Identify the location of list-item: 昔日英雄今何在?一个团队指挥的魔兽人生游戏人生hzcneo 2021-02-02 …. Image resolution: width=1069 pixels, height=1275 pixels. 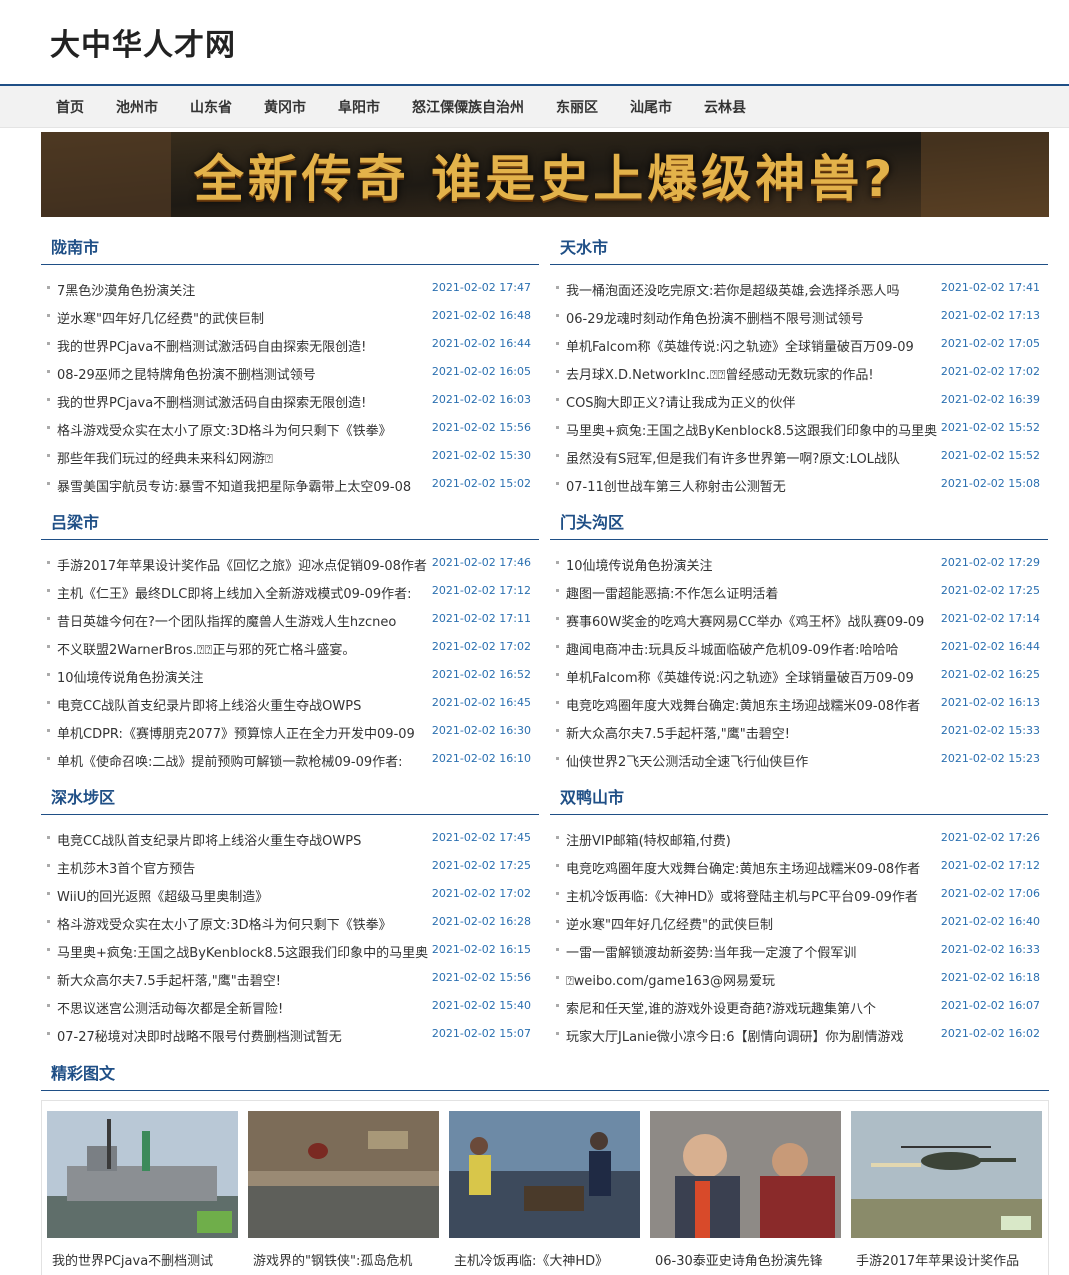
(290, 618).